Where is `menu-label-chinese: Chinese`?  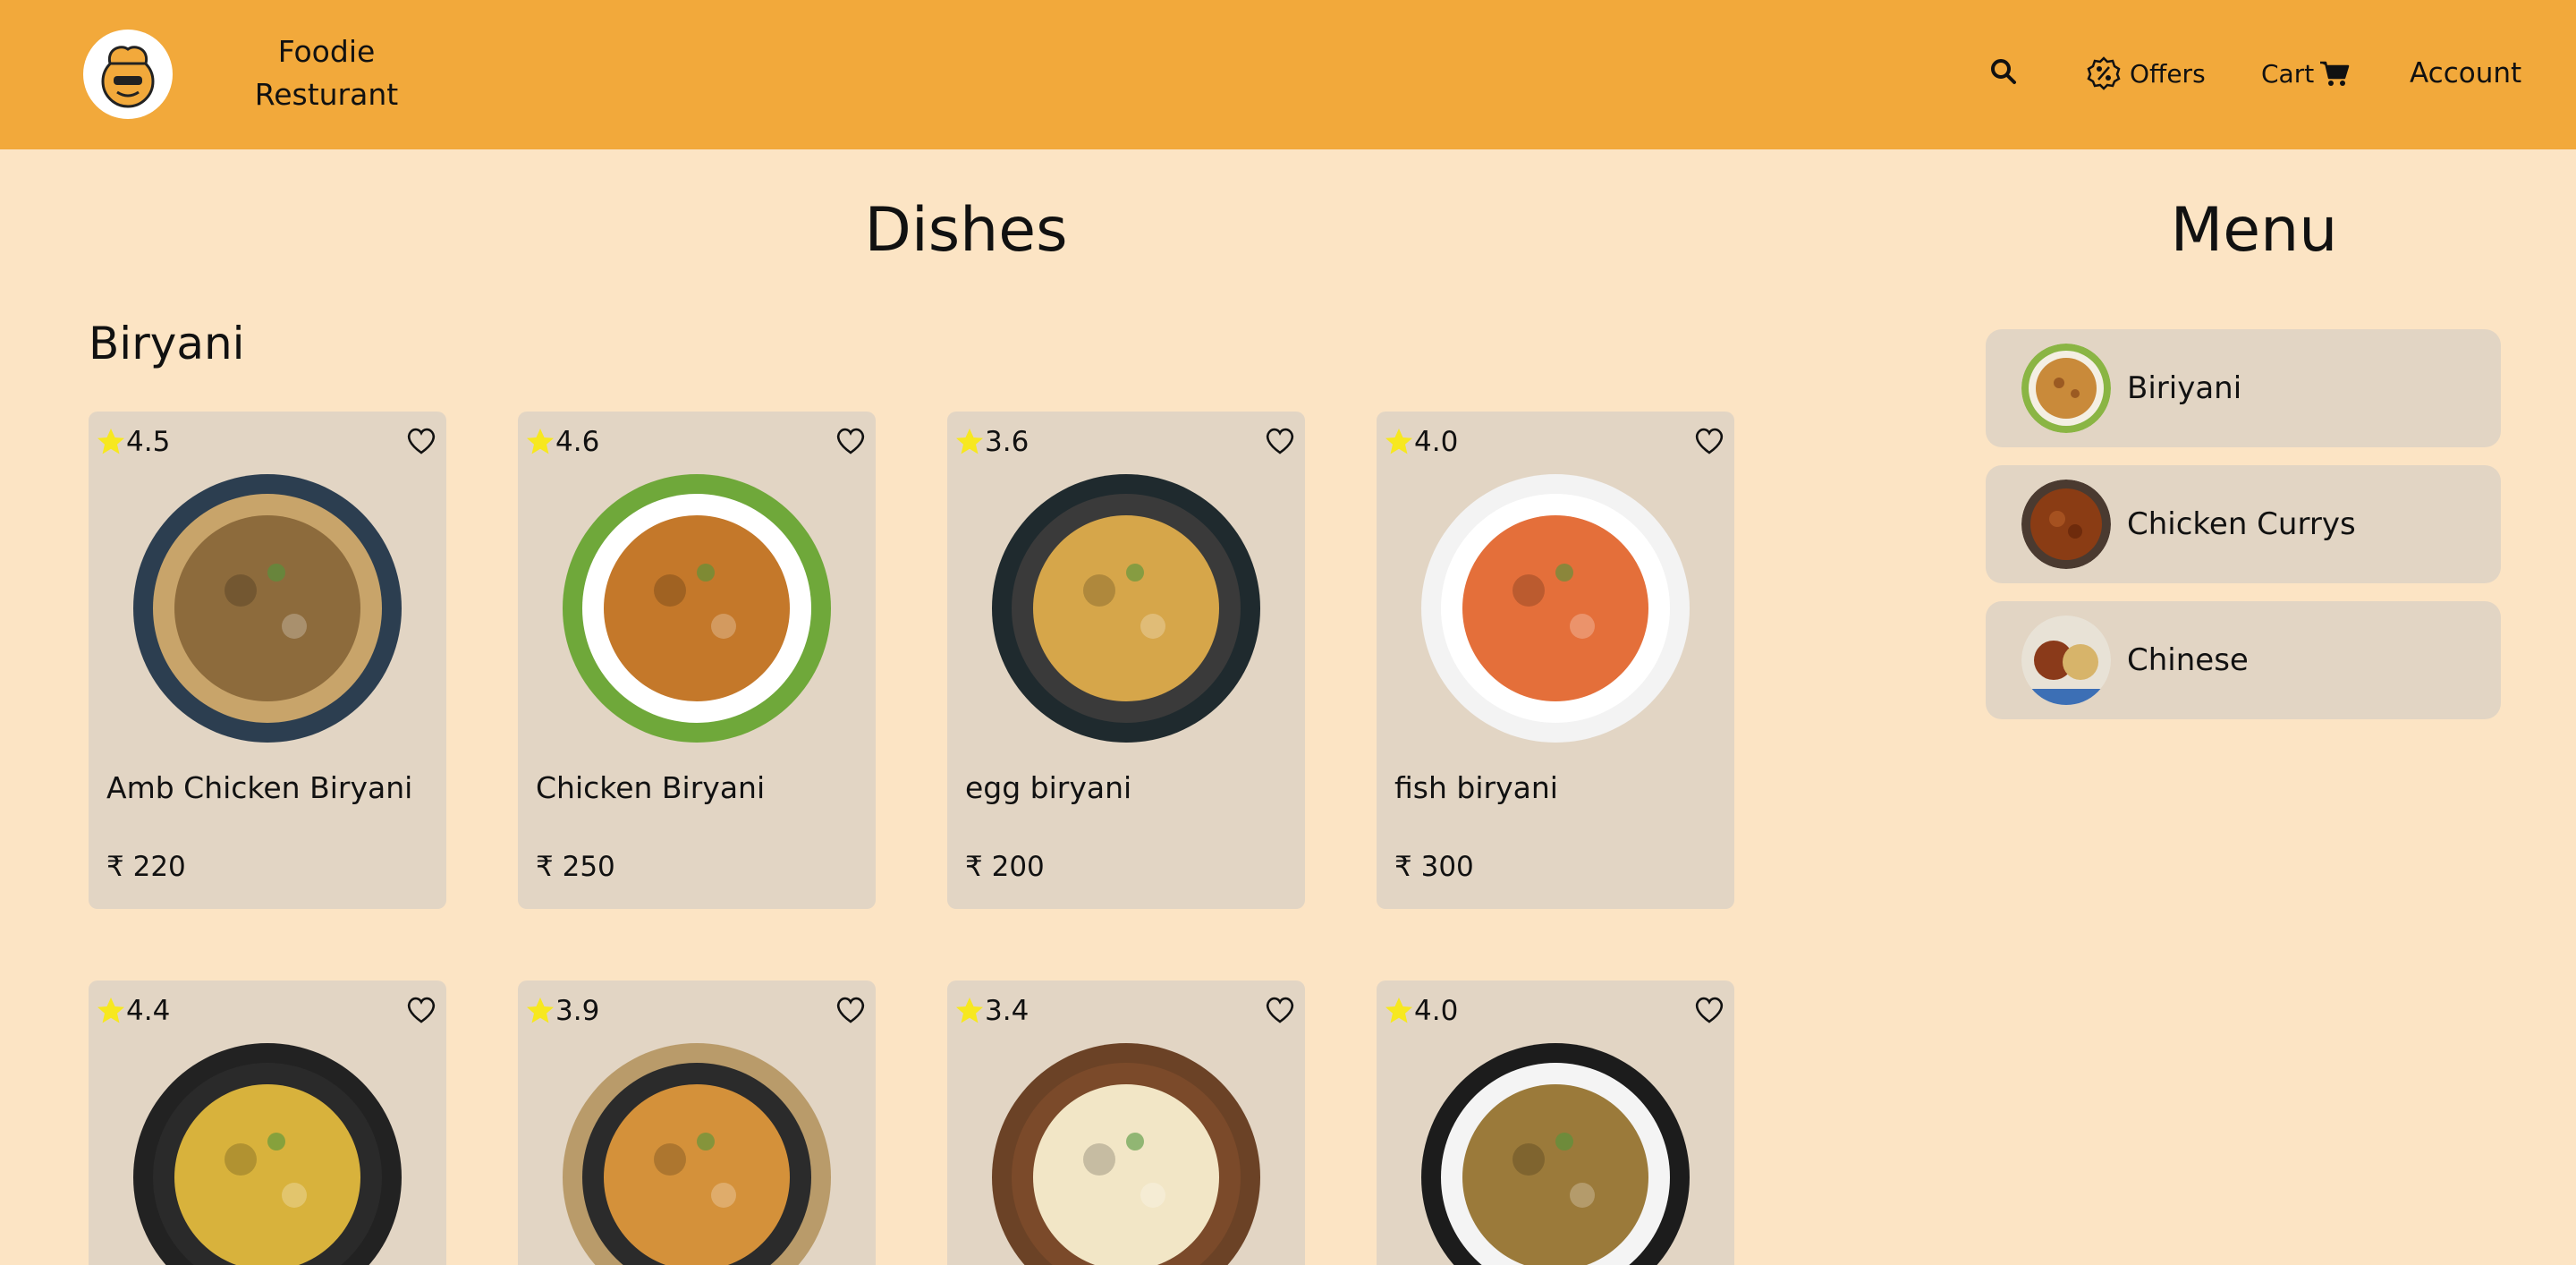
menu-label-chinese: Chinese is located at coordinates (2188, 660).